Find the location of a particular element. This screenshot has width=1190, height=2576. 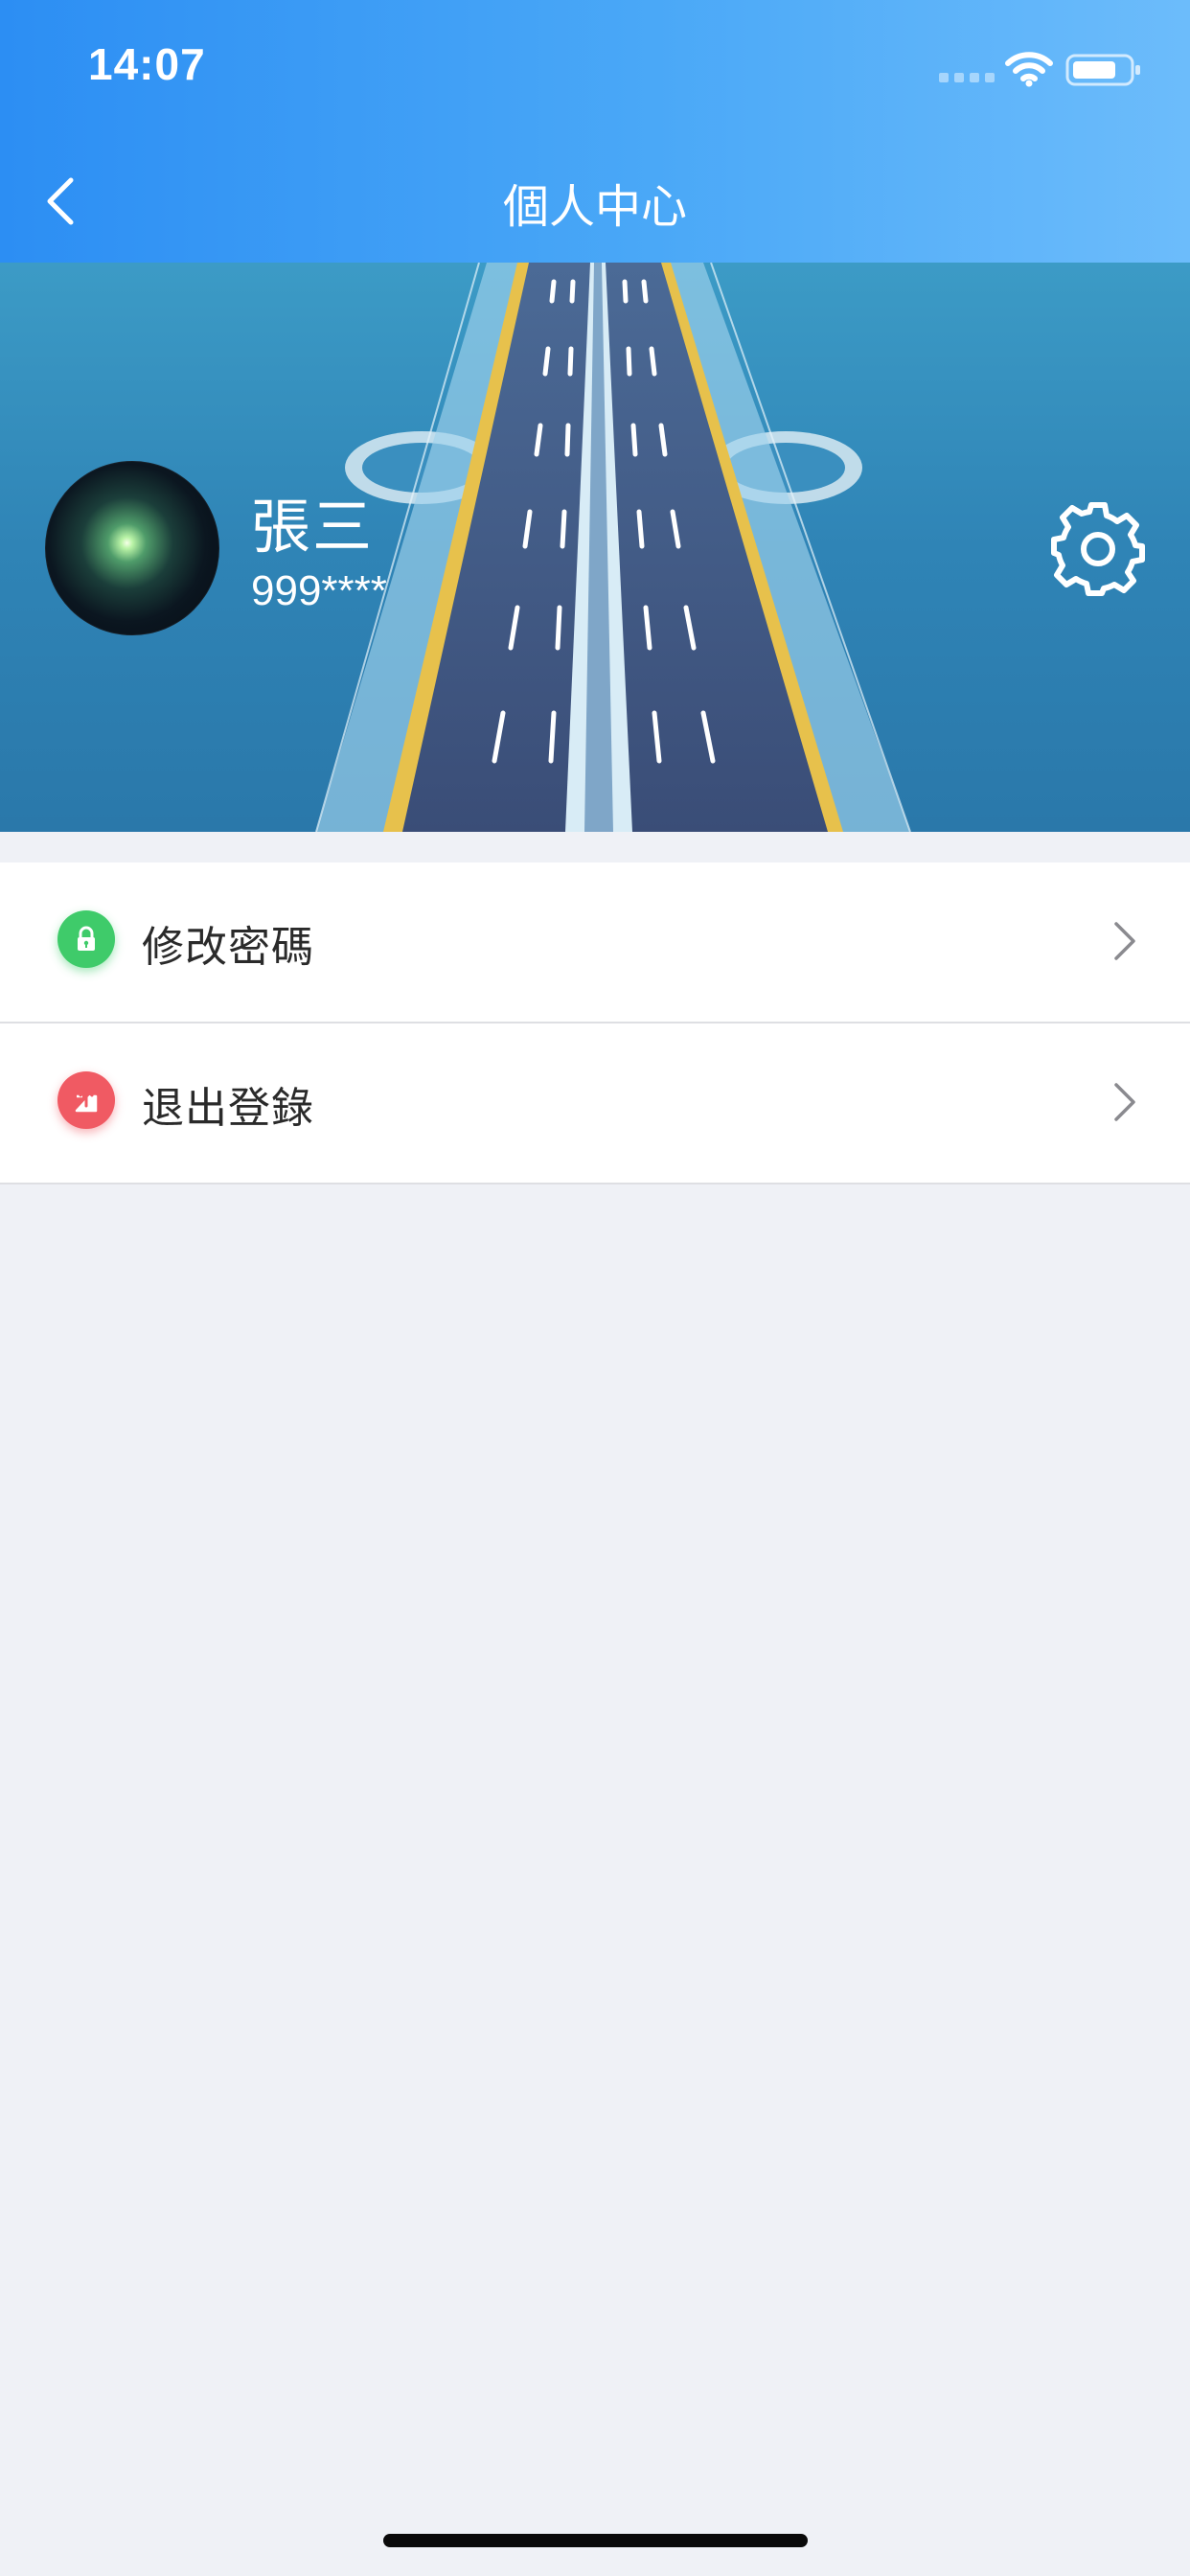

wifi-icon is located at coordinates (1029, 69).